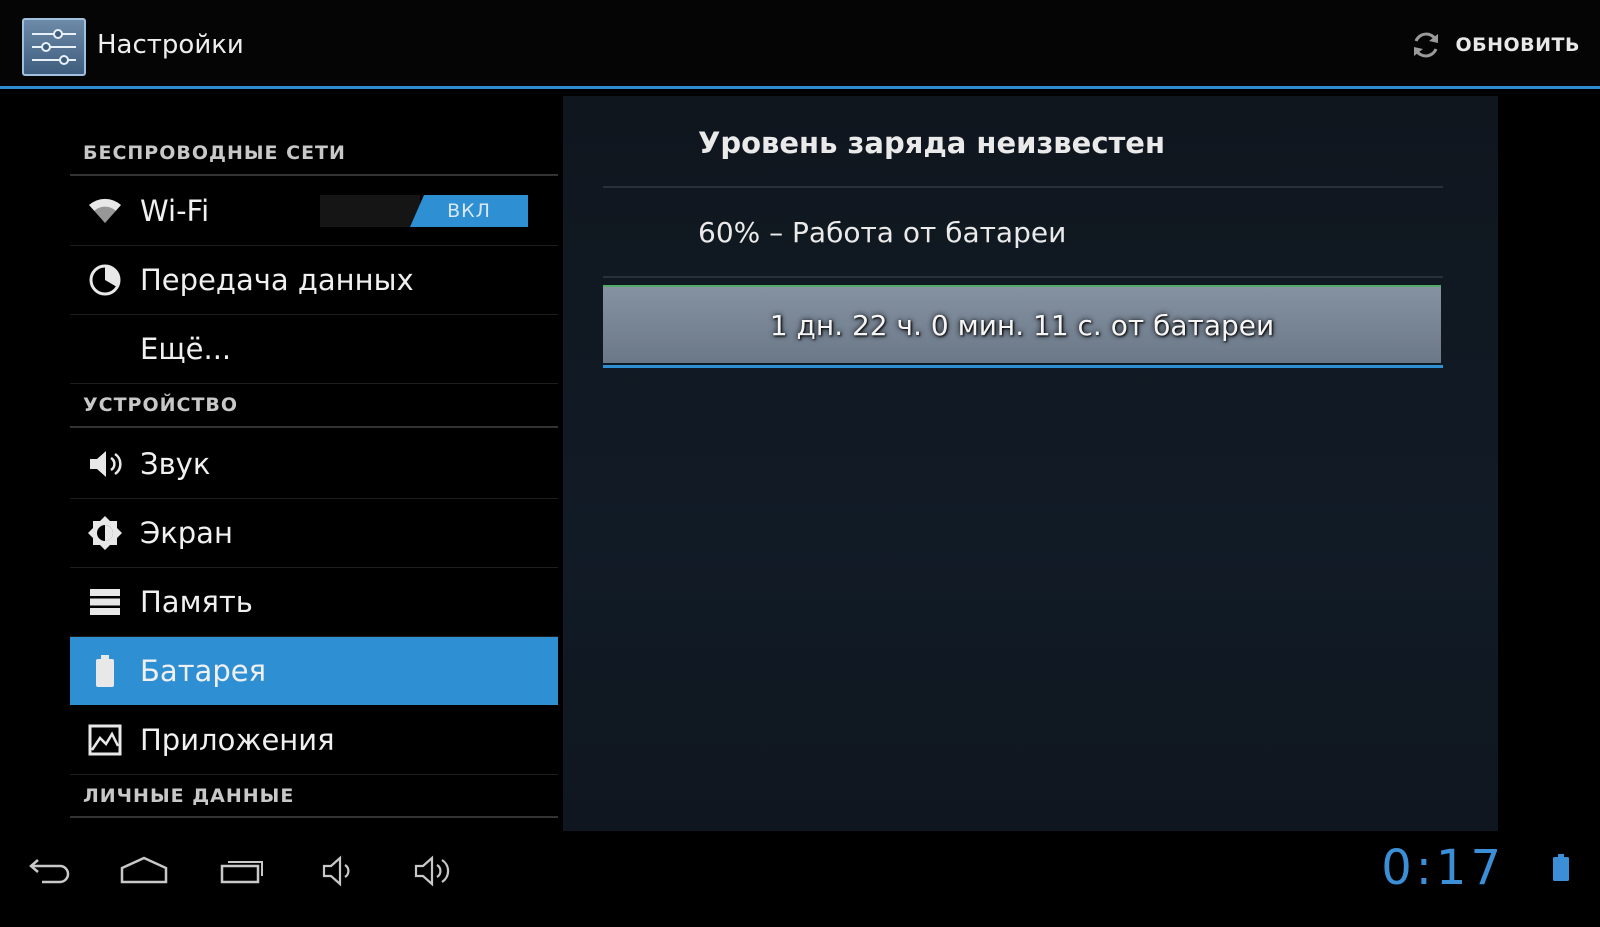  I want to click on status-clock: 0:17, so click(1443, 868).